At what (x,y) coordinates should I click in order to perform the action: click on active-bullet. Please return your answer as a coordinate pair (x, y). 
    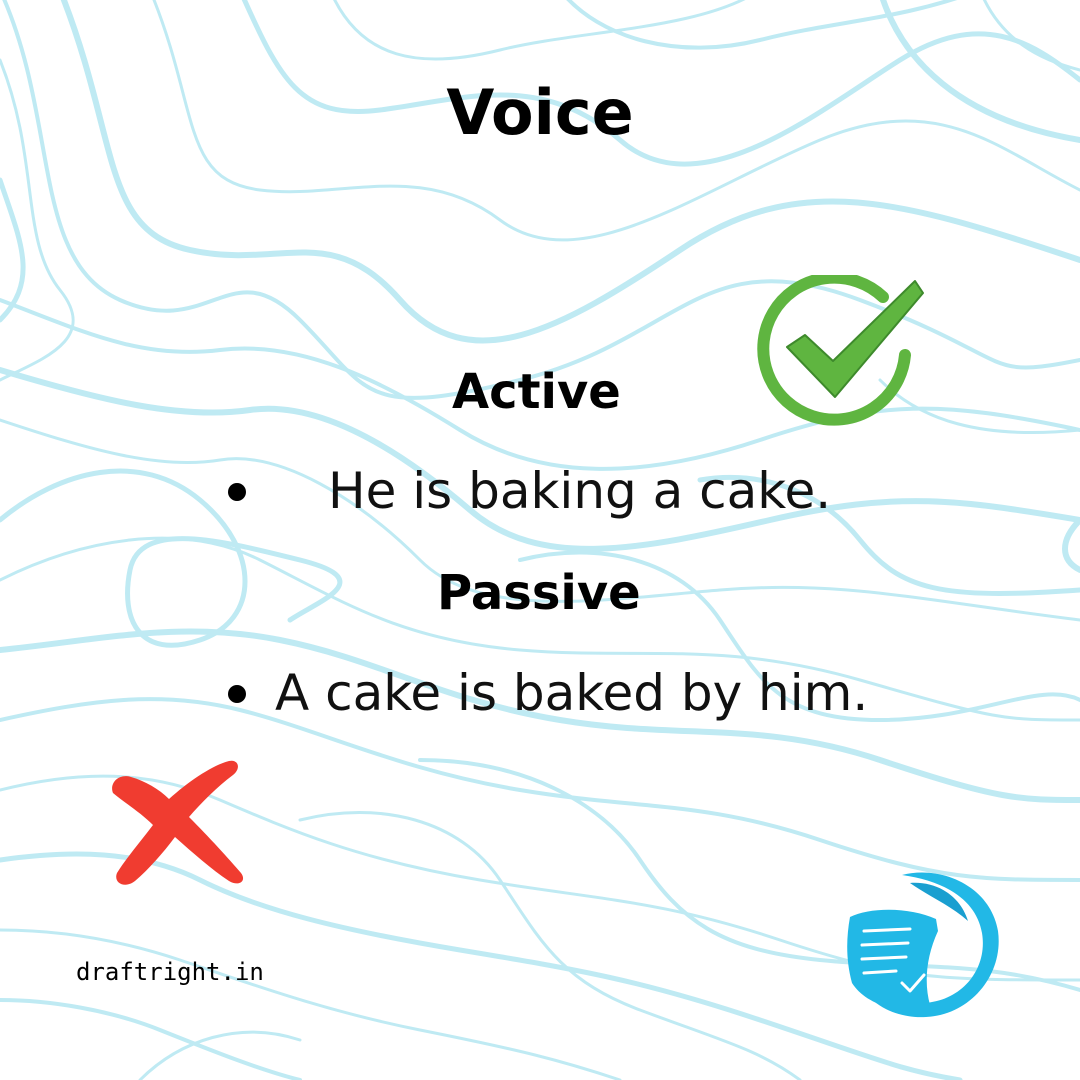
    Looking at the image, I should click on (237, 492).